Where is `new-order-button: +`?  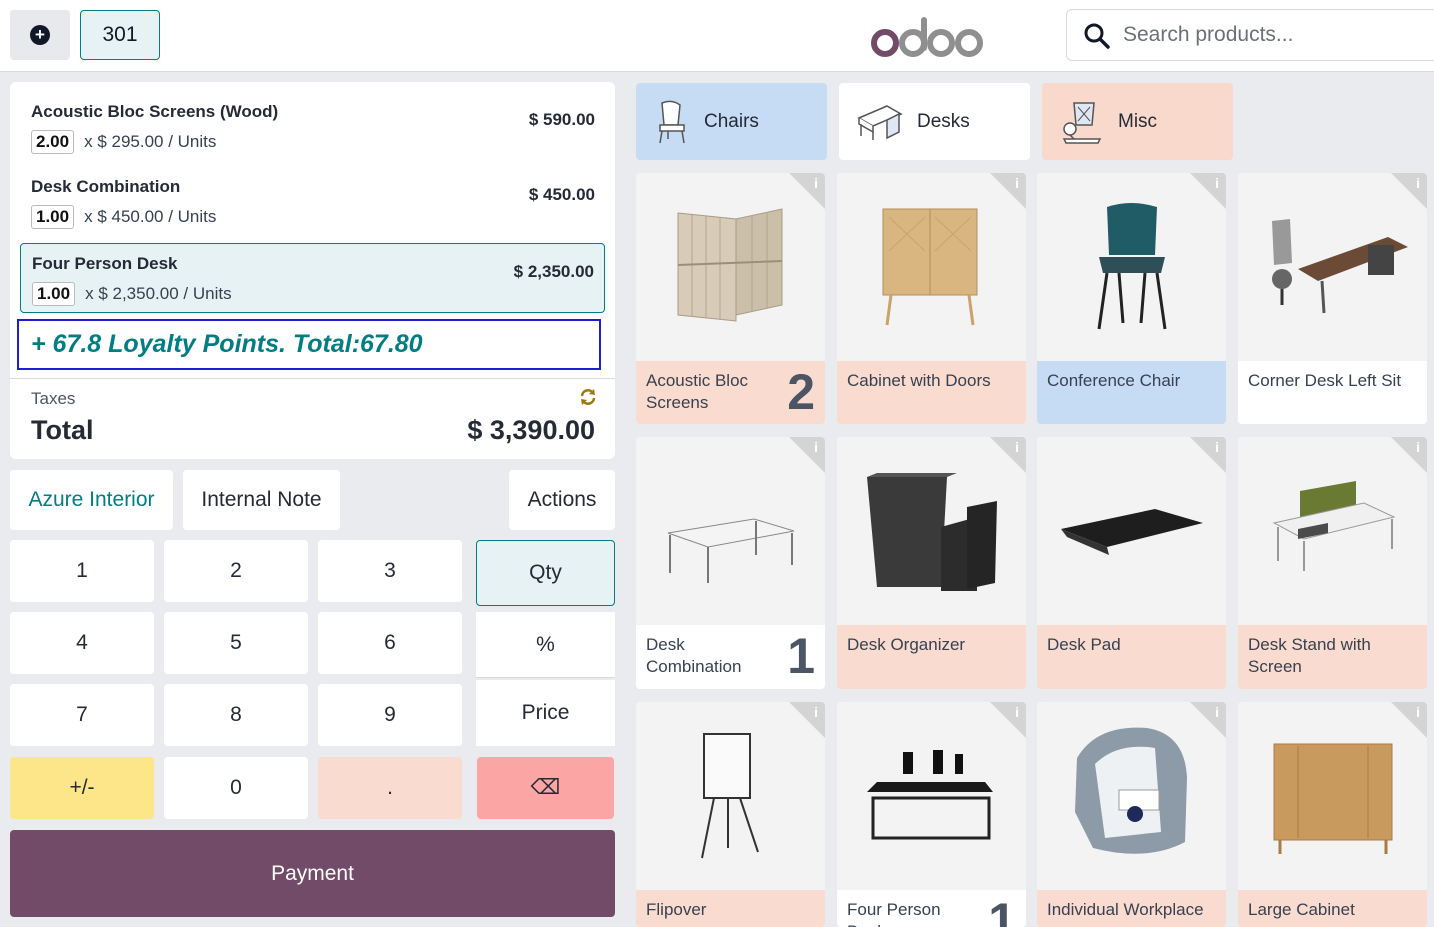 new-order-button: + is located at coordinates (40, 35).